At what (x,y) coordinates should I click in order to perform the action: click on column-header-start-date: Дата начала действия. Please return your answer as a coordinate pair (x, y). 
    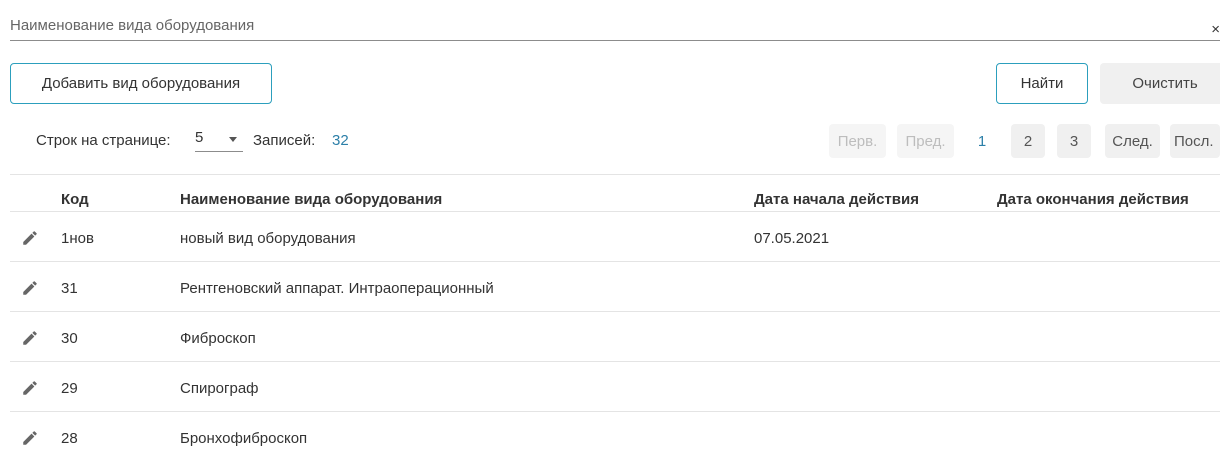
    Looking at the image, I should click on (836, 199).